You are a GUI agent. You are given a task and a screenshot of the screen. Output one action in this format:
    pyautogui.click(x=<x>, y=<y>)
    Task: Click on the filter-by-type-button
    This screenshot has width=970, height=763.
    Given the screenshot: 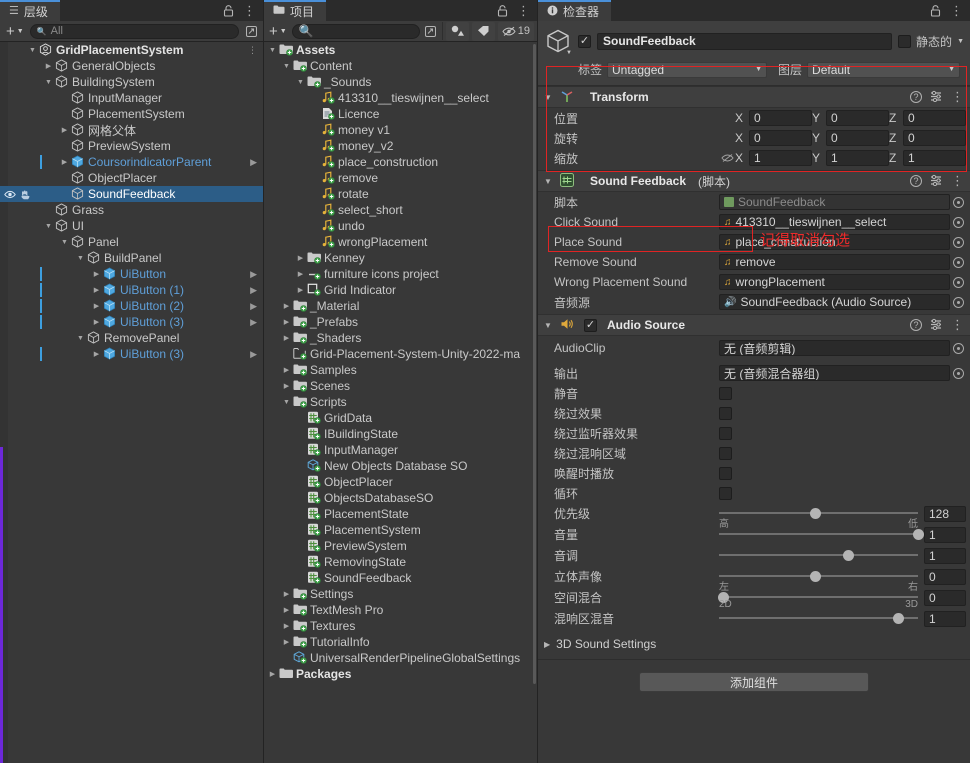 What is the action you would take?
    pyautogui.click(x=457, y=31)
    